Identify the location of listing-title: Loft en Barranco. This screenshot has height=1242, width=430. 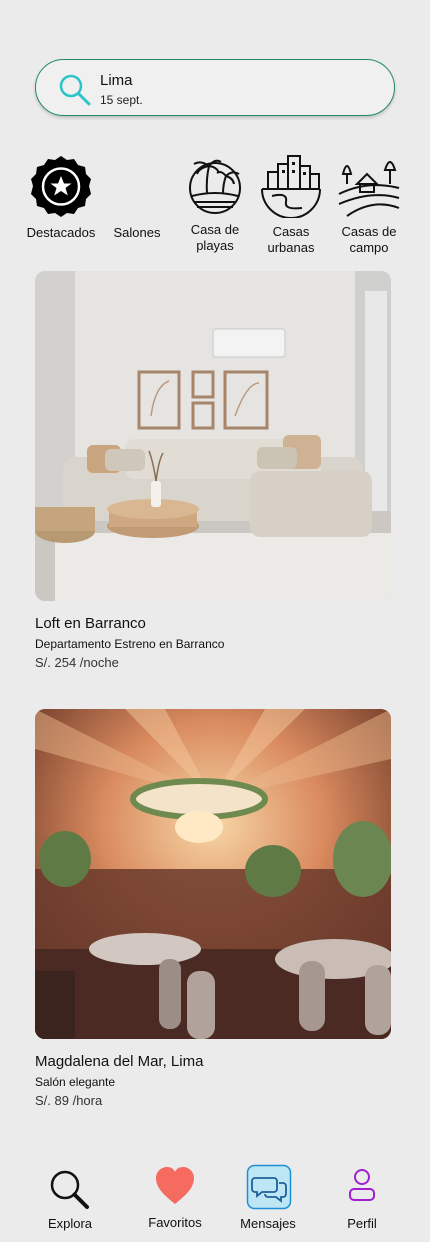
(90, 623).